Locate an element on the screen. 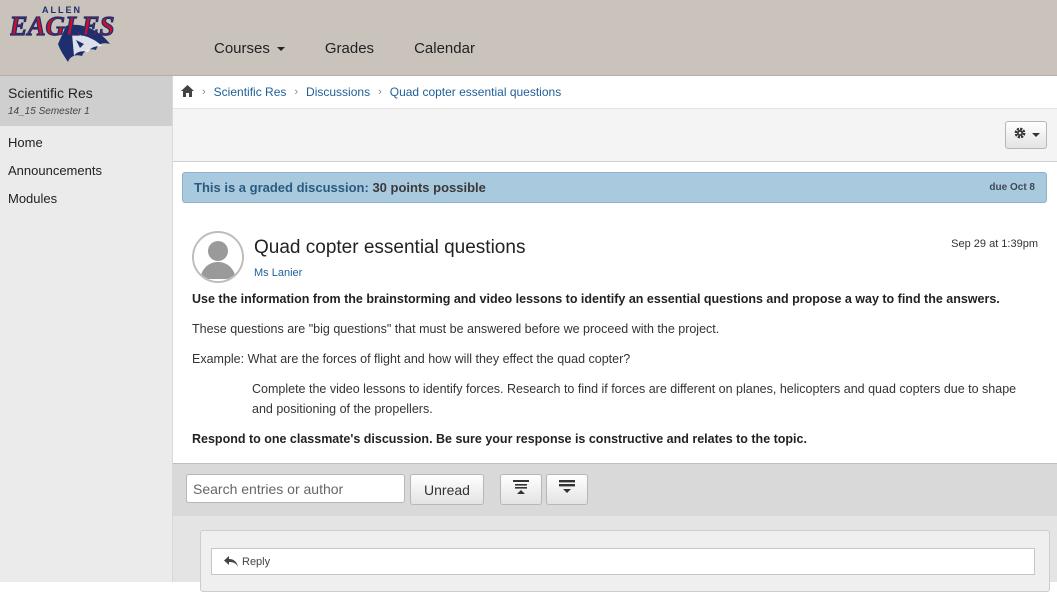 The image size is (1057, 592). nav-courses-label: Courses is located at coordinates (242, 48).